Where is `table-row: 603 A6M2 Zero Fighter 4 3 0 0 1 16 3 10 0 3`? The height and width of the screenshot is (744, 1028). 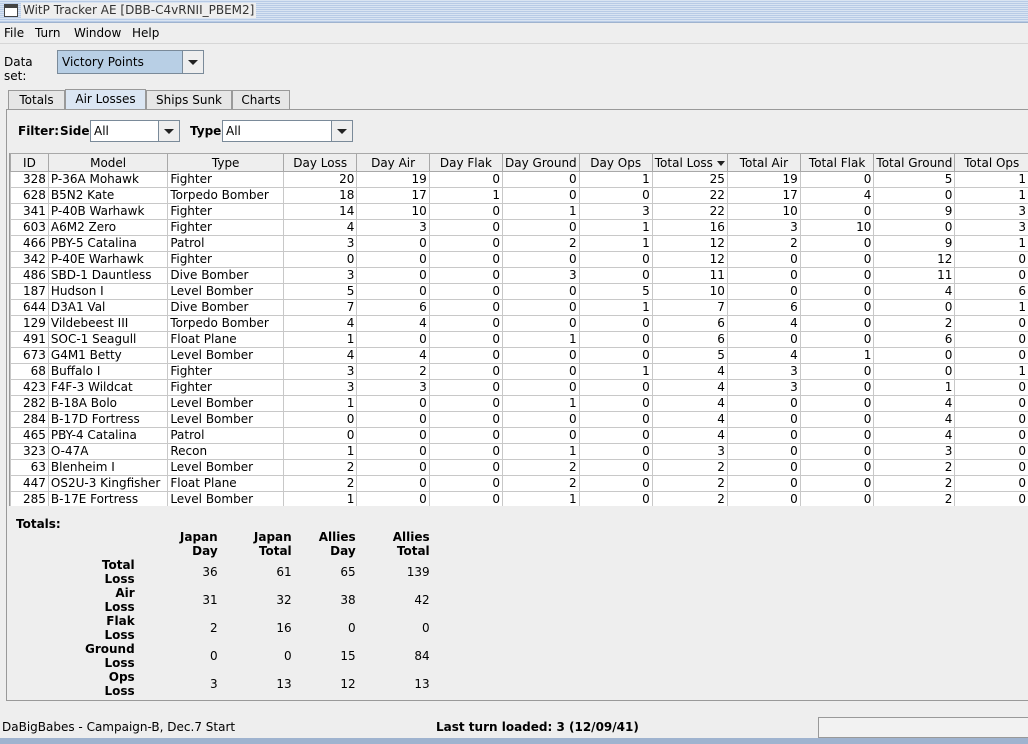
table-row: 603 A6M2 Zero Fighter 4 3 0 0 1 16 3 10 0 3 is located at coordinates (519, 227).